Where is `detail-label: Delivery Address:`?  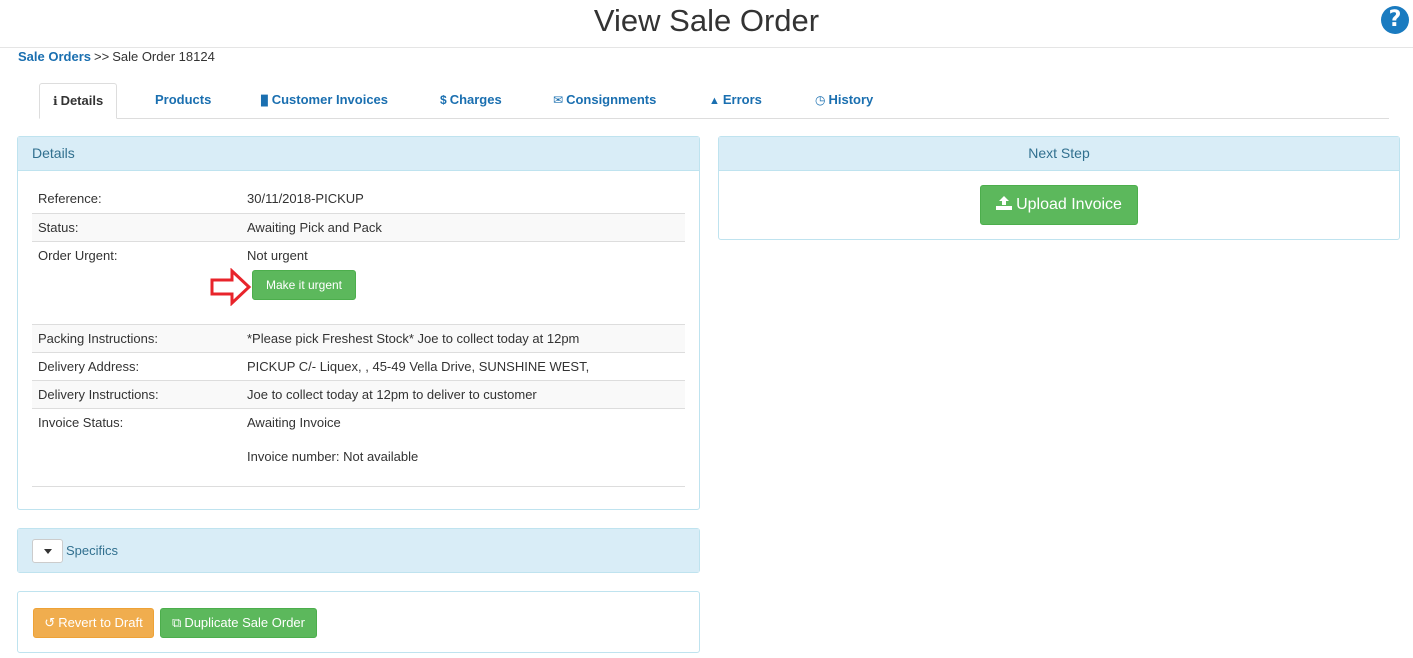 detail-label: Delivery Address: is located at coordinates (89, 366).